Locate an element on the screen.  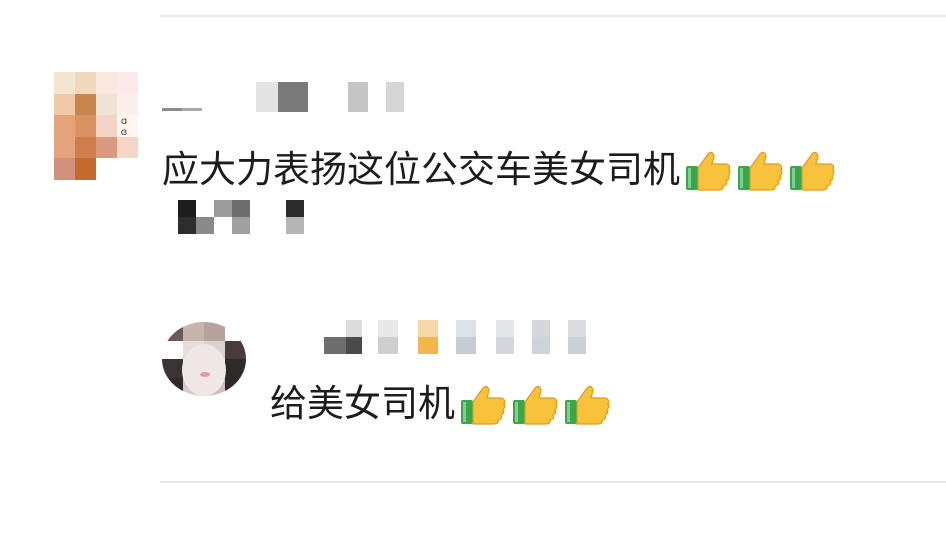
comment-1-text: 应大力表扬这位公交车美女司机 is located at coordinates (421, 169).